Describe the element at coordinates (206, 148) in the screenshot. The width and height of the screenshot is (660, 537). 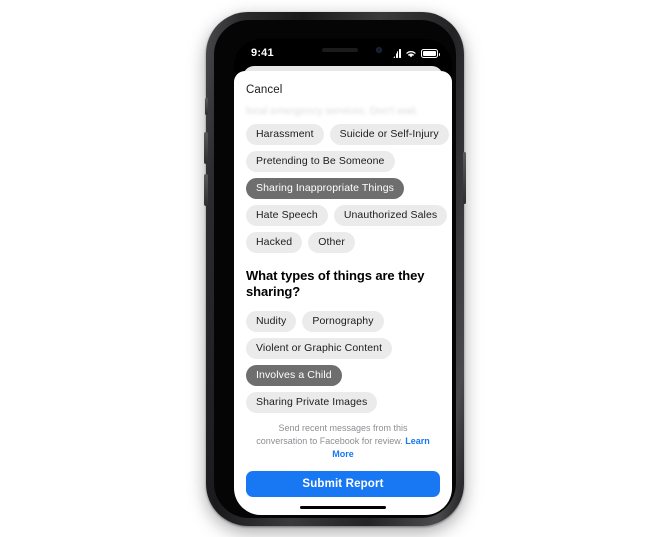
I see `volume-up-button` at that location.